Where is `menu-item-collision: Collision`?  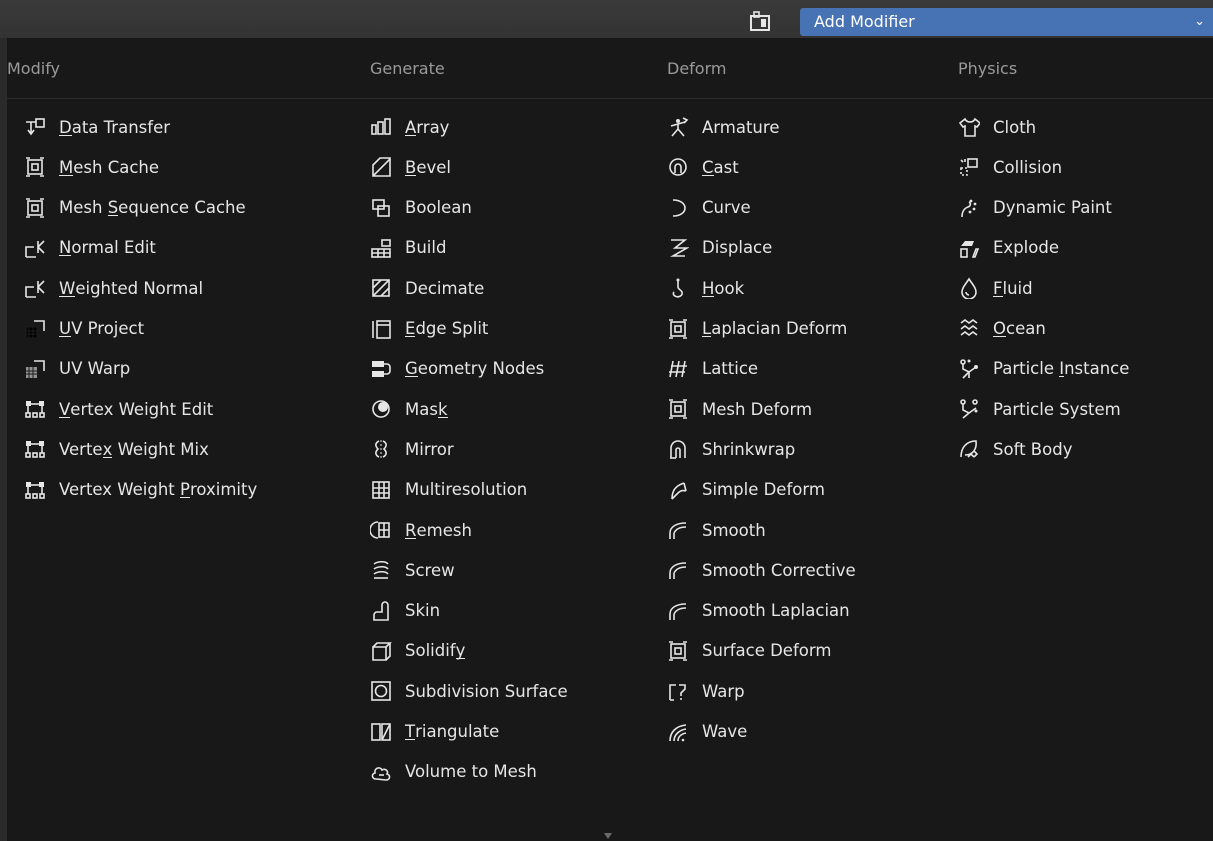 menu-item-collision: Collision is located at coordinates (1010, 167).